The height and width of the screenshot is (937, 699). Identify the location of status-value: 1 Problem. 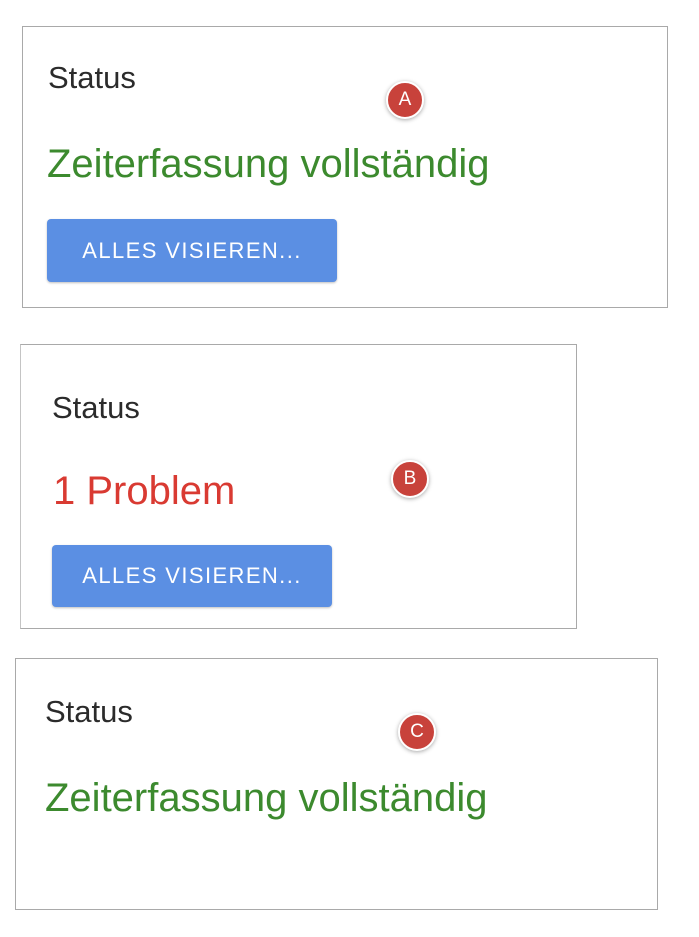
(144, 491).